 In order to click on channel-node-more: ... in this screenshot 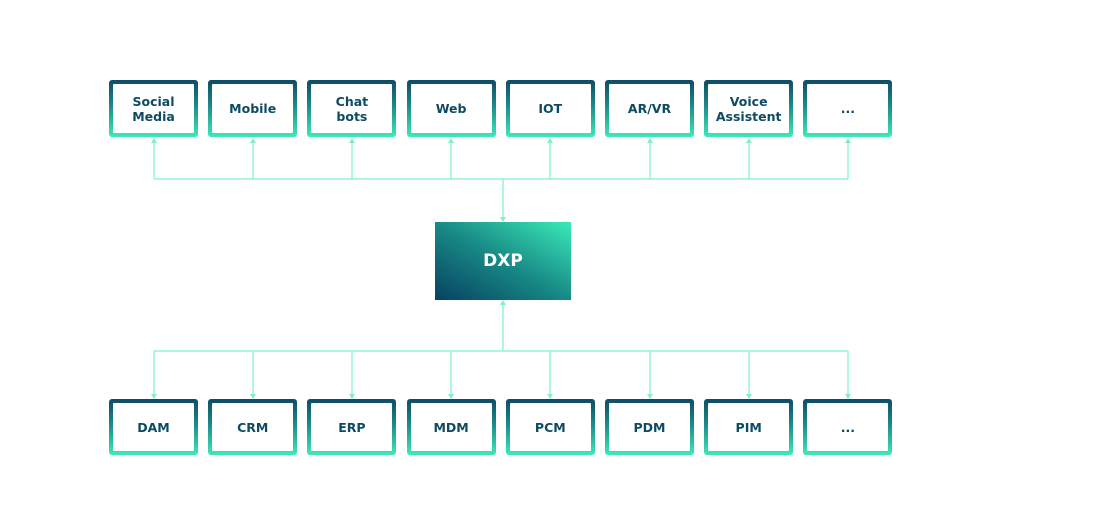, I will do `click(848, 108)`.